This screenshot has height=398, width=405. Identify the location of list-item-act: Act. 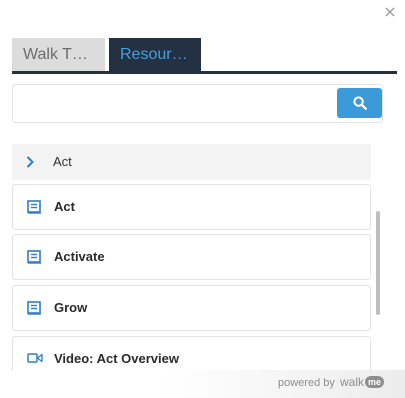
(191, 207).